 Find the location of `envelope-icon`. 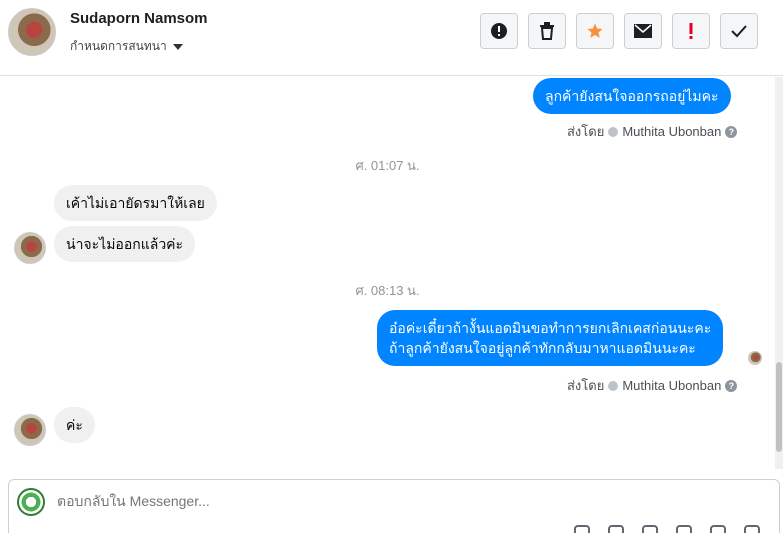

envelope-icon is located at coordinates (643, 31).